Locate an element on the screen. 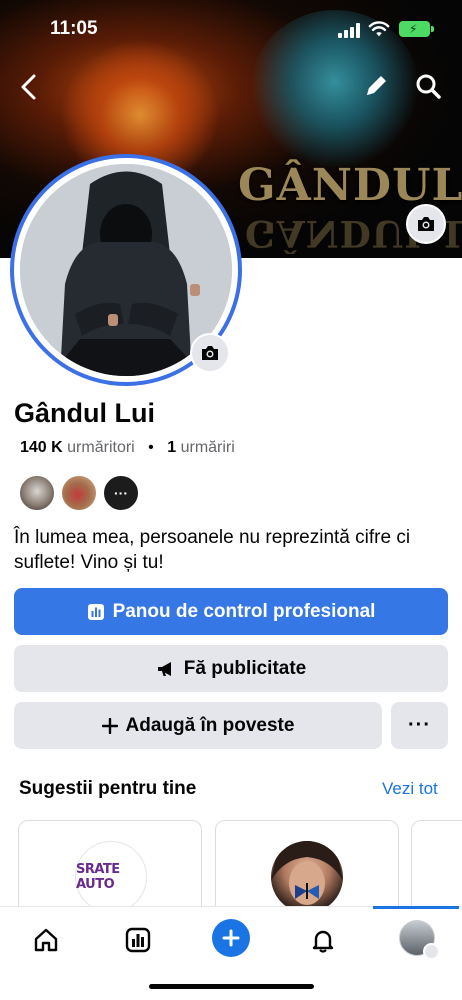 The image size is (462, 1000). suggestion-page-logo: SRATE AUTO is located at coordinates (111, 877).